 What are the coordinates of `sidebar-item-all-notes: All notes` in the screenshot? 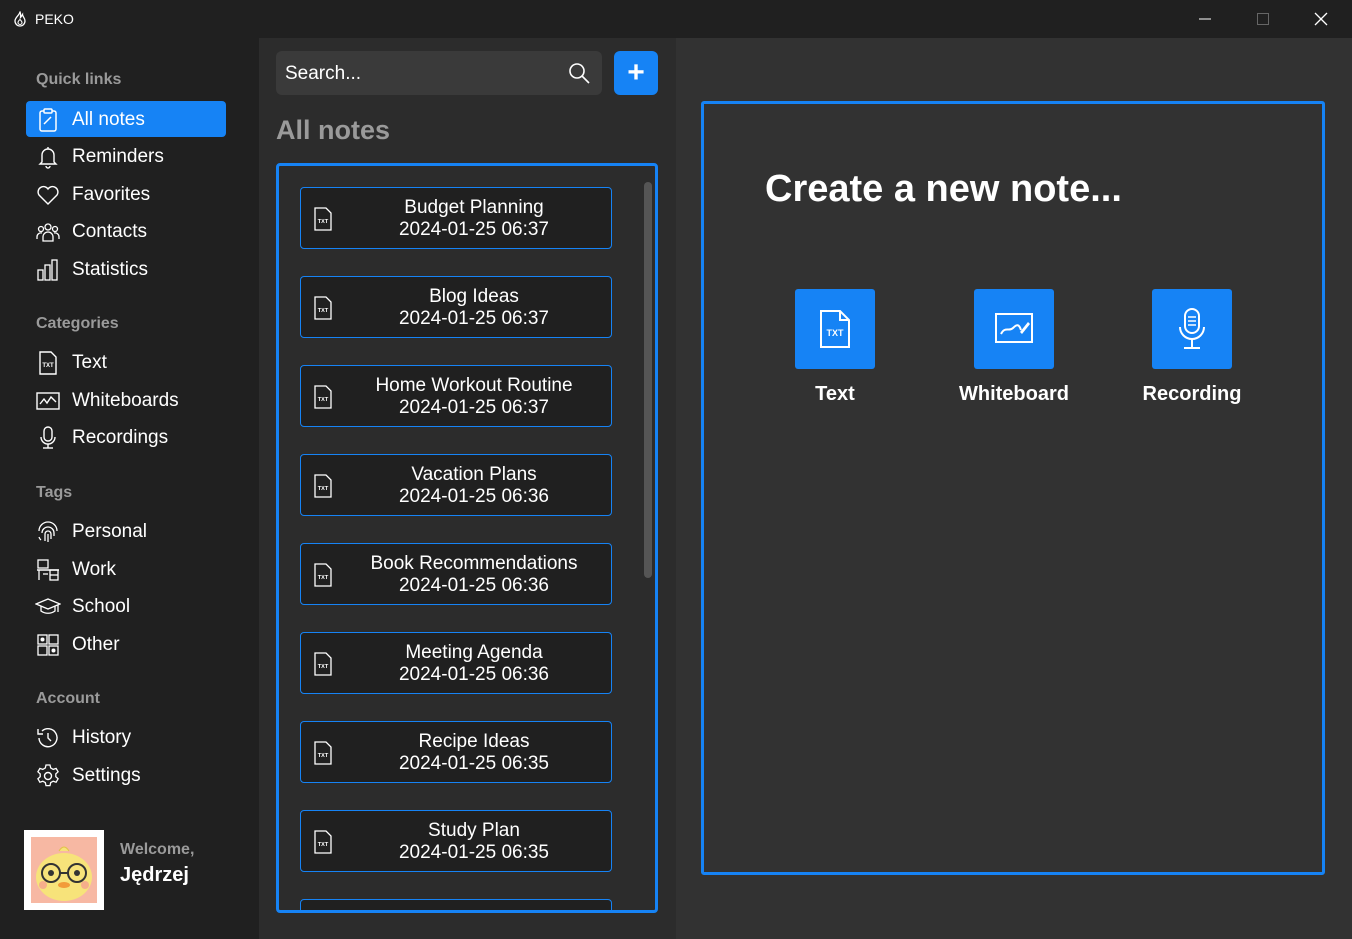 It's located at (126, 119).